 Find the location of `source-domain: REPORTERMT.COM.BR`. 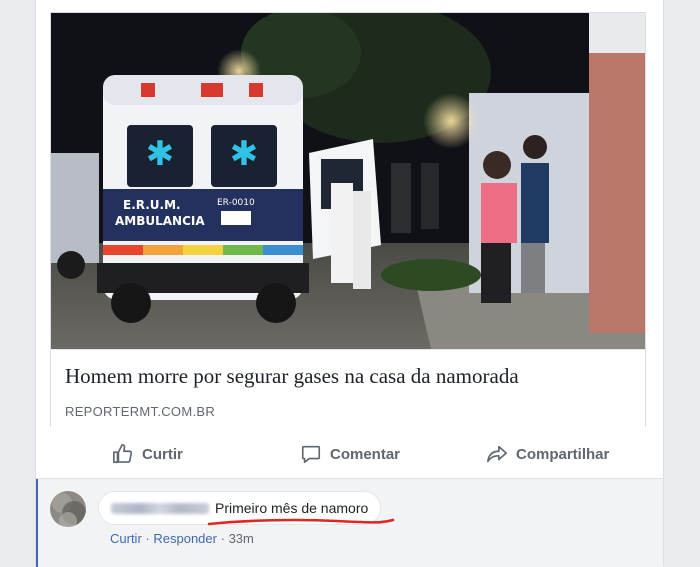

source-domain: REPORTERMT.COM.BR is located at coordinates (140, 411).